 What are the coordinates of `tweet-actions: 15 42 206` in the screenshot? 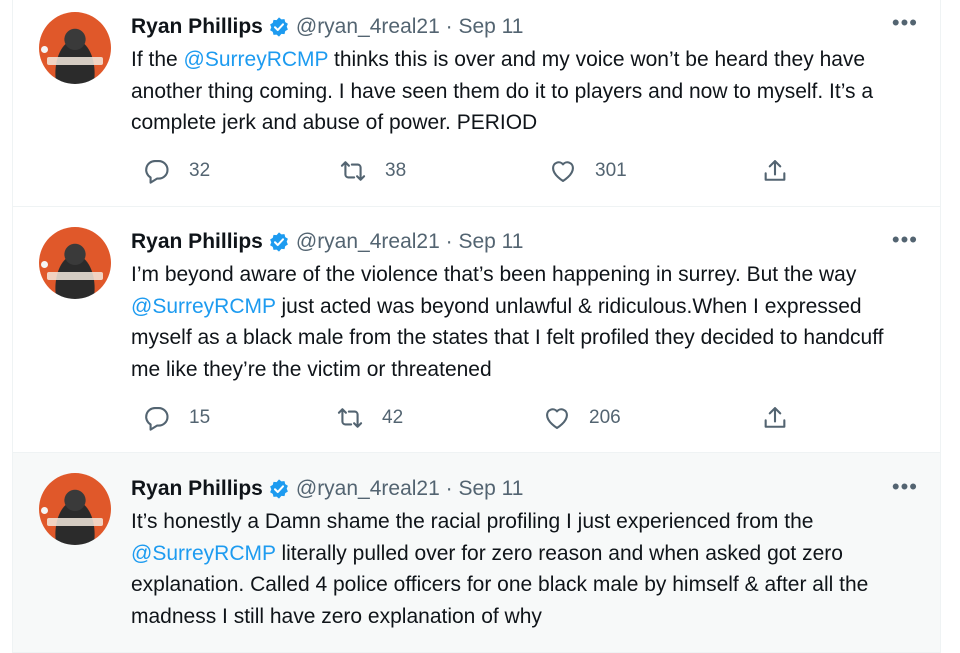 It's located at (476, 419).